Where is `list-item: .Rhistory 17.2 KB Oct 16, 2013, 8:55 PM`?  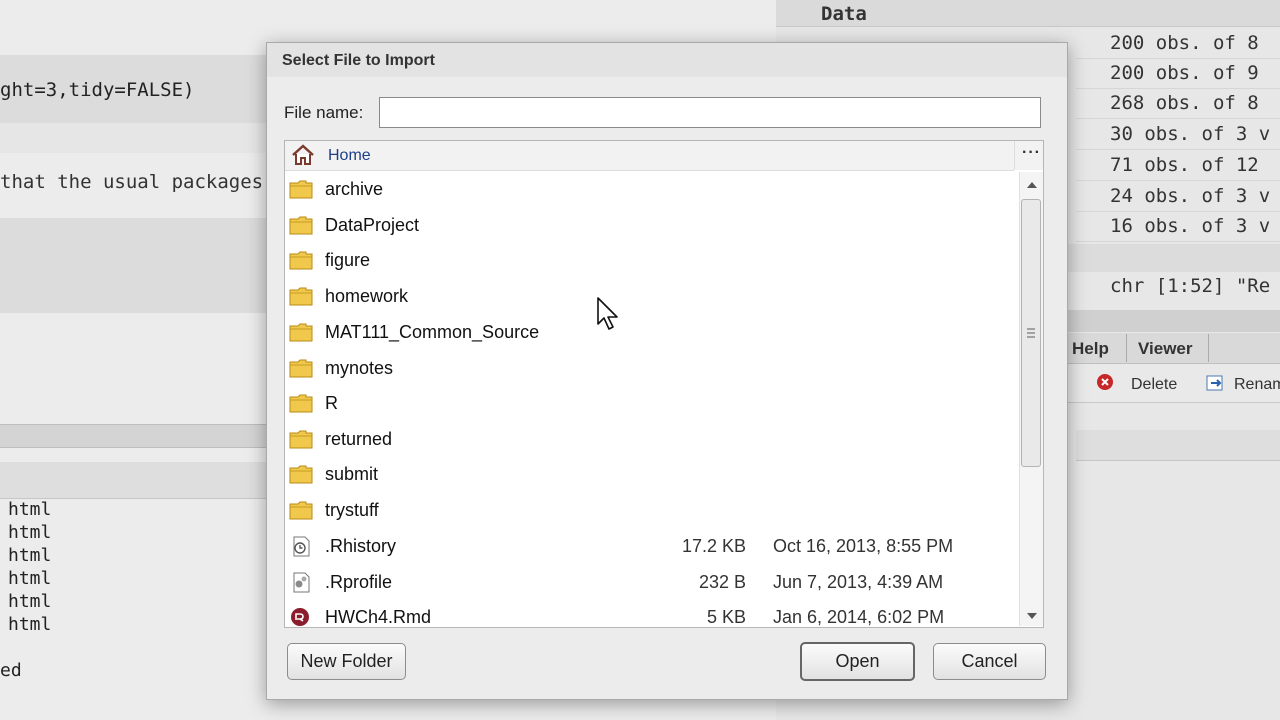
list-item: .Rhistory 17.2 KB Oct 16, 2013, 8:55 PM is located at coordinates (652, 546).